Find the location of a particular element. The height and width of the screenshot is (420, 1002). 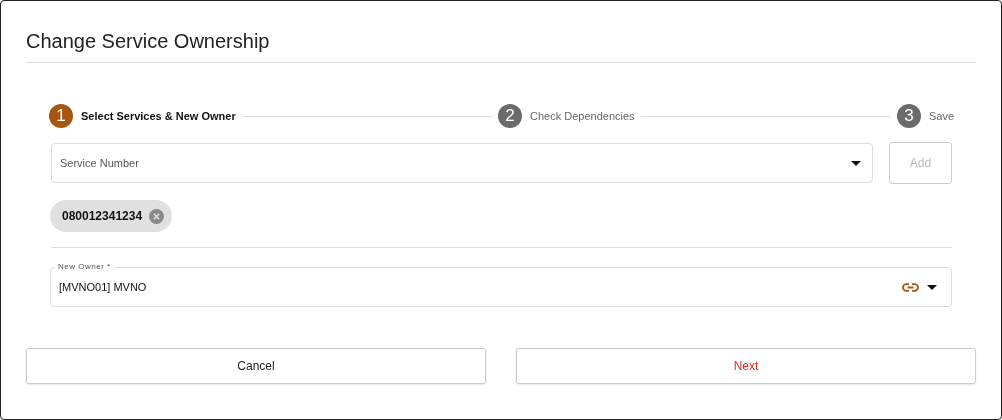

remove-icon is located at coordinates (157, 216).